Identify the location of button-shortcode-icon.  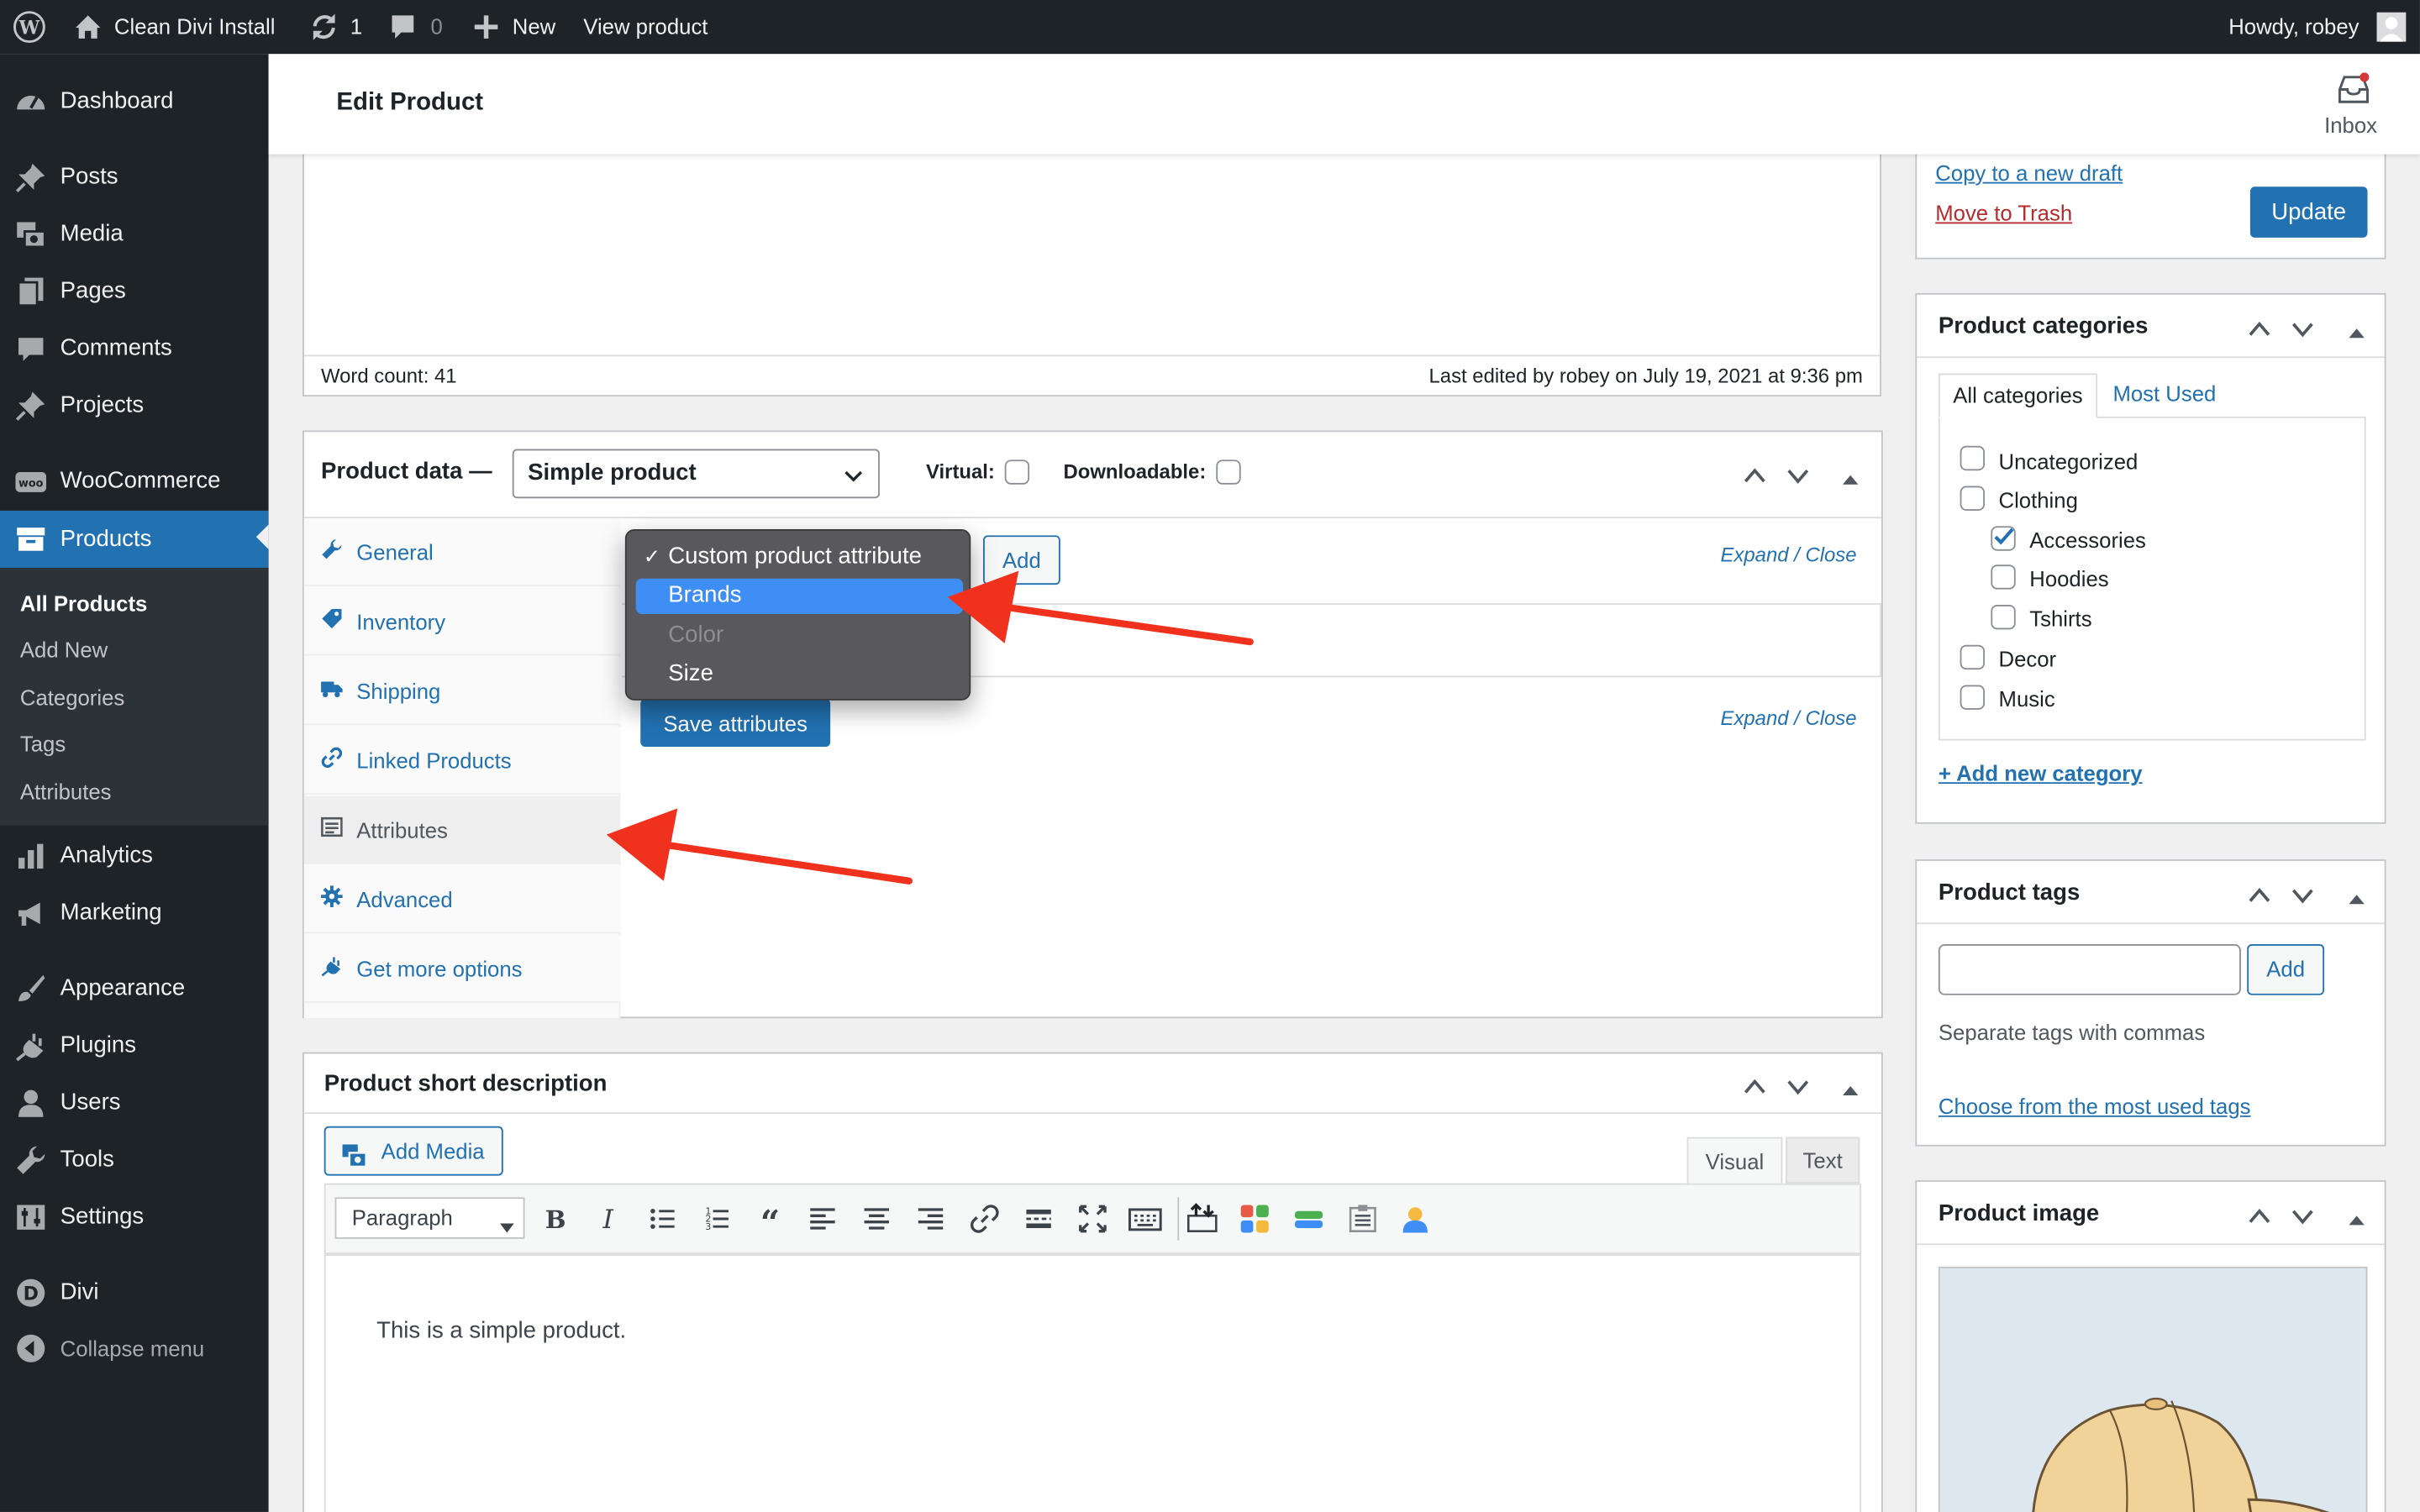
(1308, 1219).